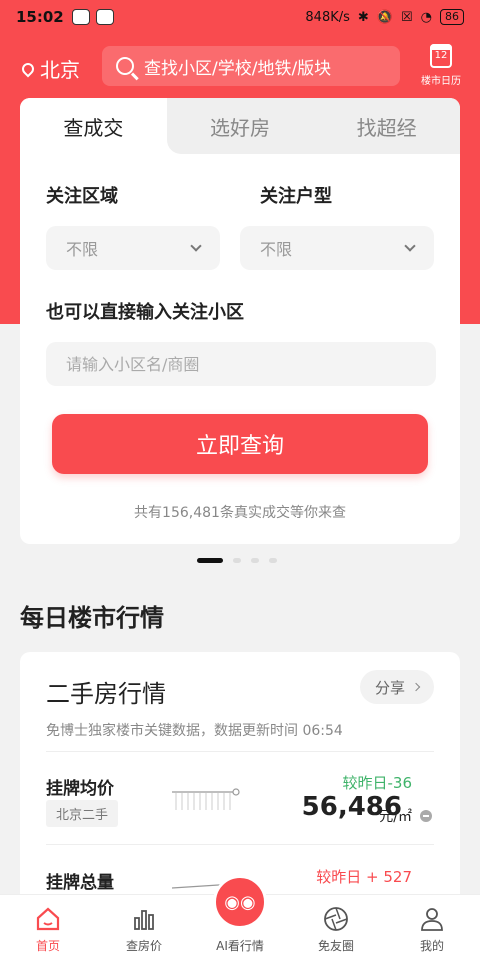 The width and height of the screenshot is (480, 960). What do you see at coordinates (416, 687) in the screenshot?
I see `chevron-right-icon` at bounding box center [416, 687].